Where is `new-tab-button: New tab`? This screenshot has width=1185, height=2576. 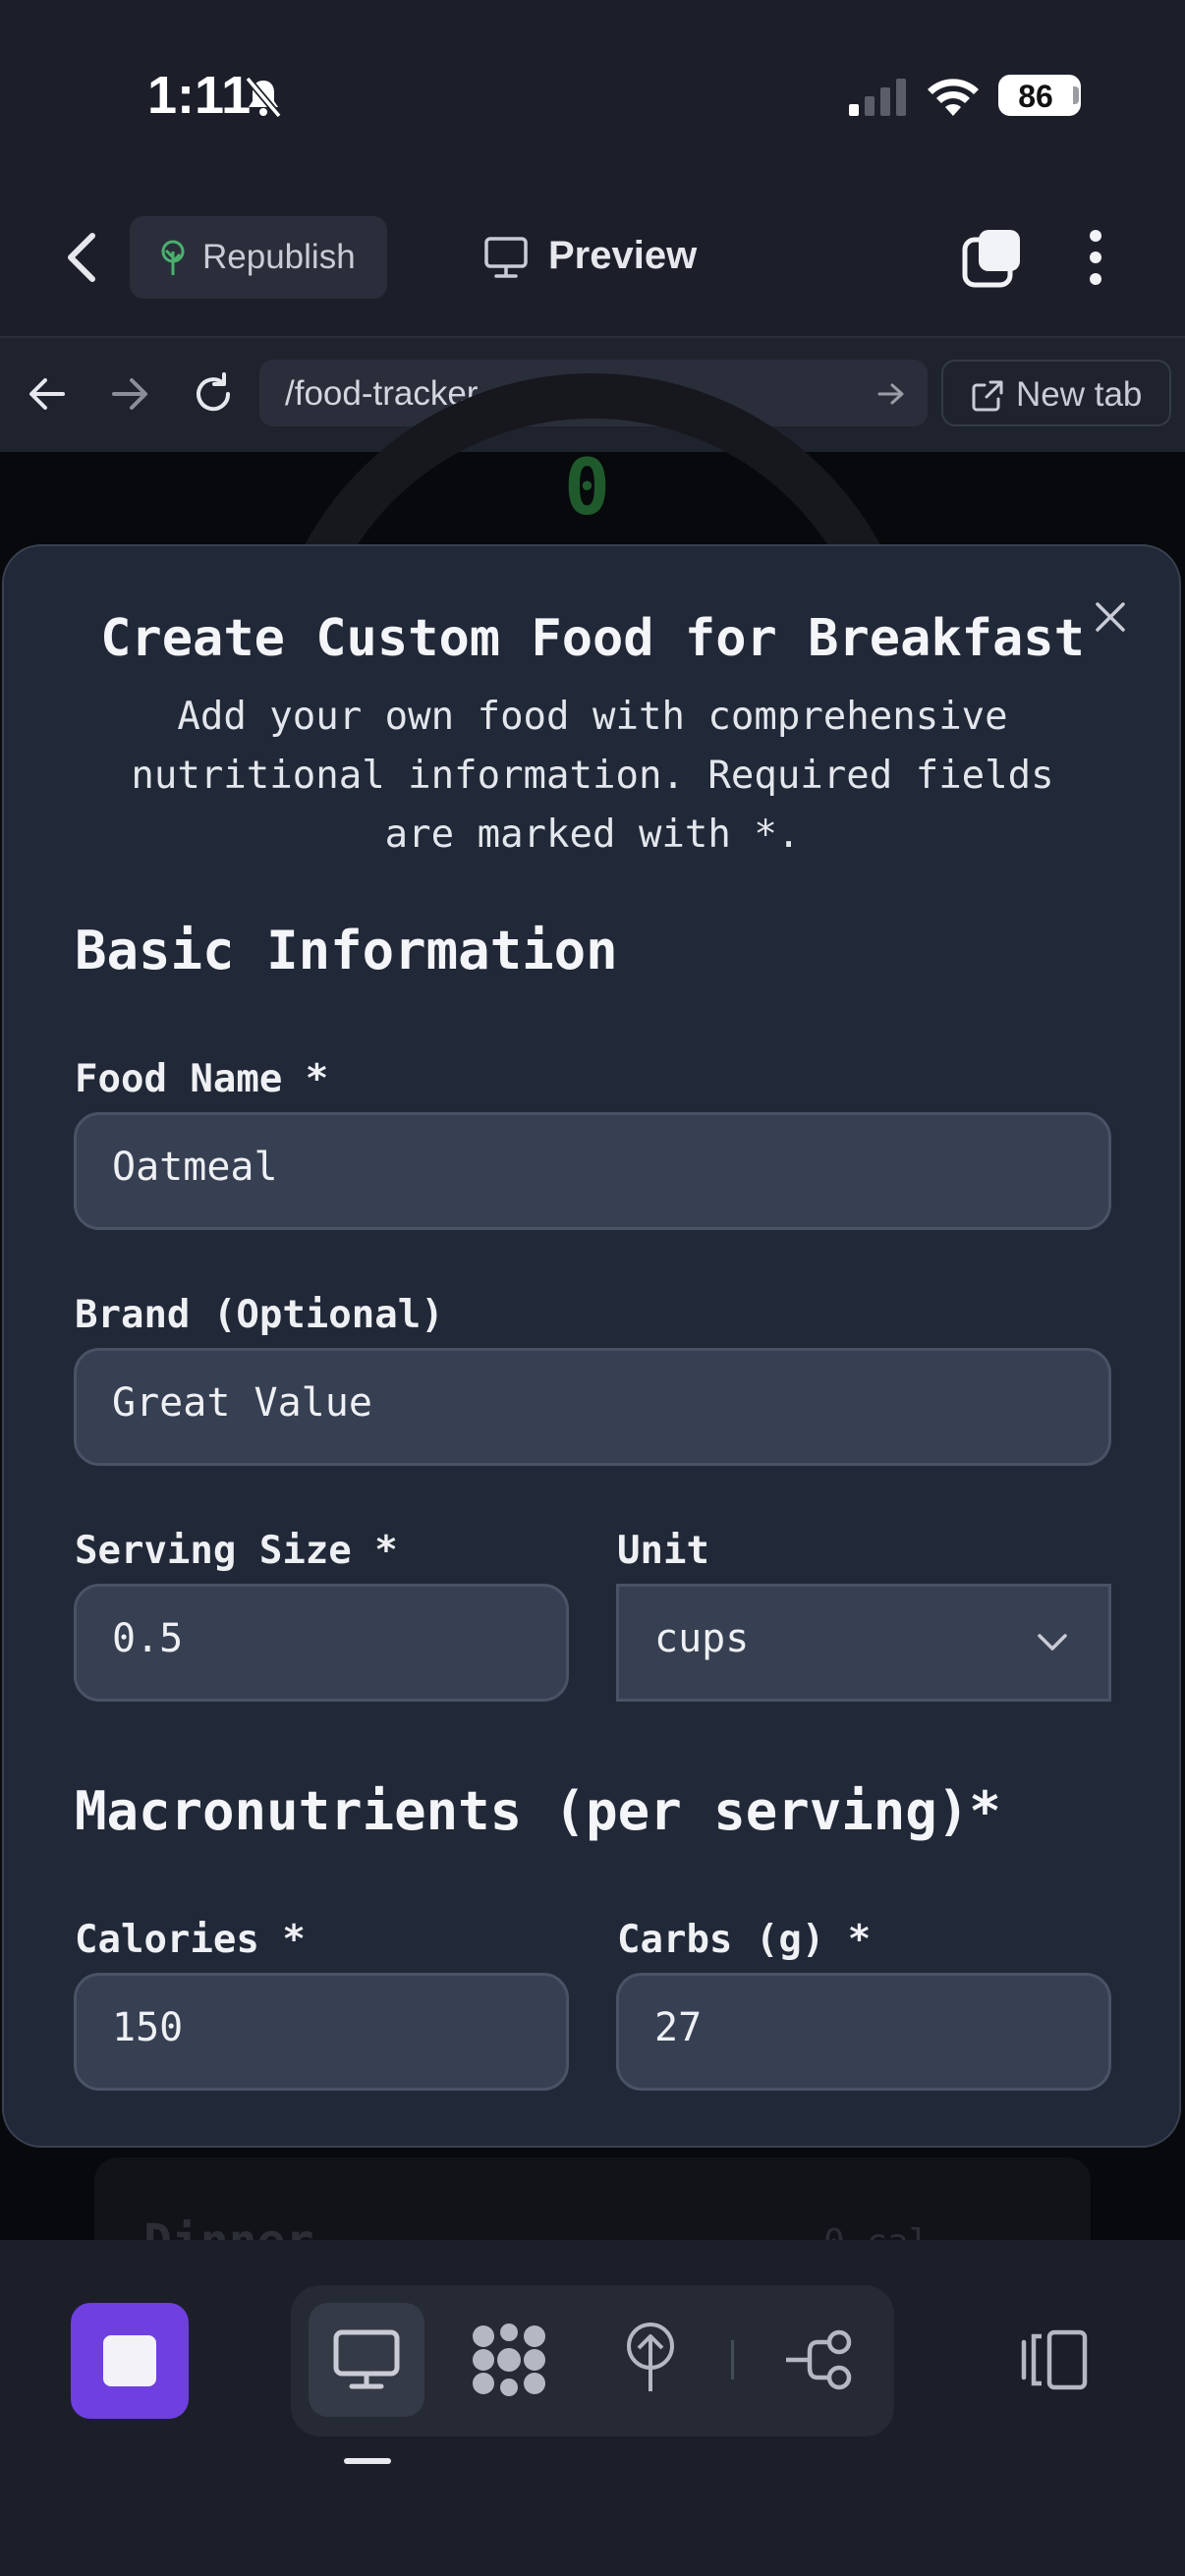 new-tab-button: New tab is located at coordinates (1056, 393).